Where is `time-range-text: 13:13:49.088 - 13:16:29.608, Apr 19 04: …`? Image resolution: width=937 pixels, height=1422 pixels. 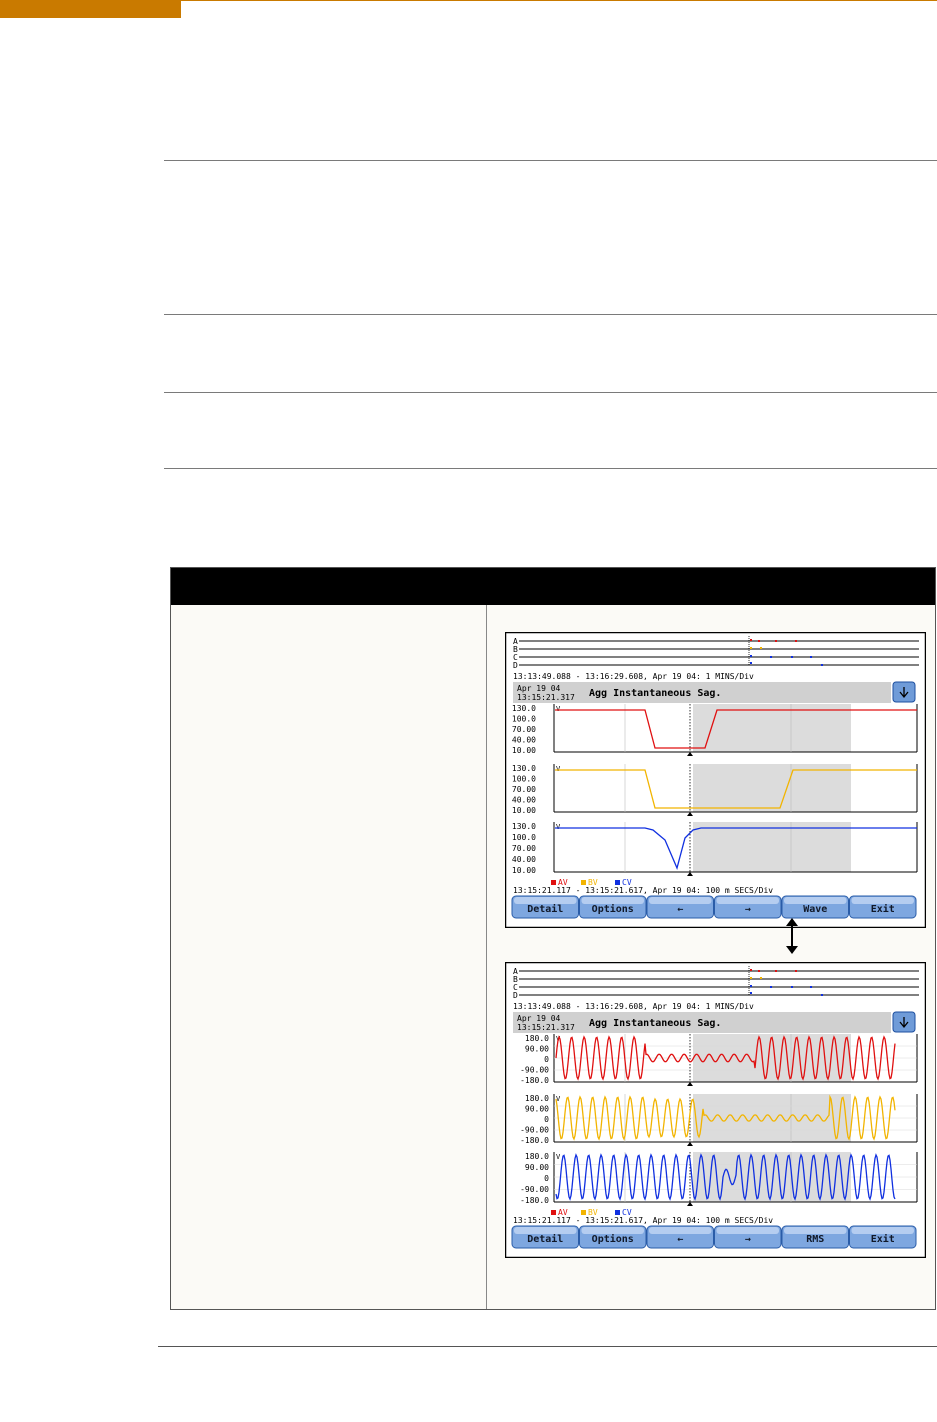
time-range-text: 13:13:49.088 - 13:16:29.608, Apr 19 04: … is located at coordinates (633, 676).